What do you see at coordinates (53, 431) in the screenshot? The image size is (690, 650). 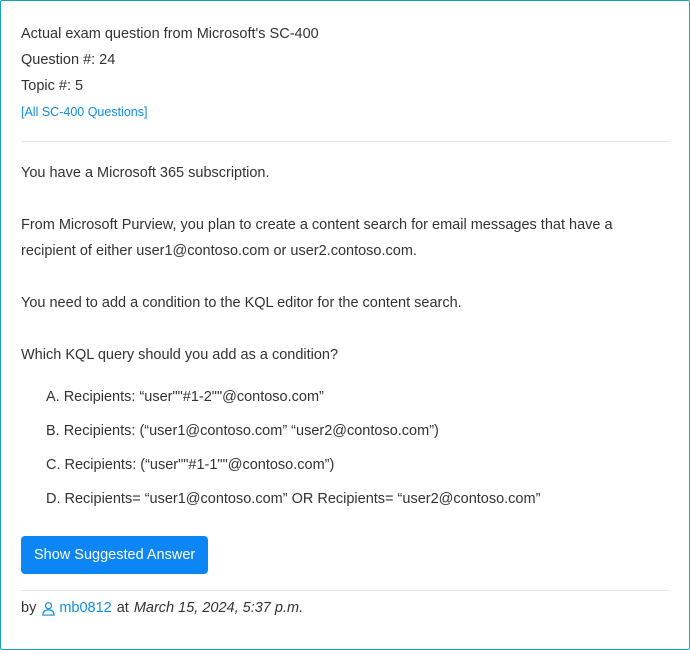 I see `choice-letter: B.` at bounding box center [53, 431].